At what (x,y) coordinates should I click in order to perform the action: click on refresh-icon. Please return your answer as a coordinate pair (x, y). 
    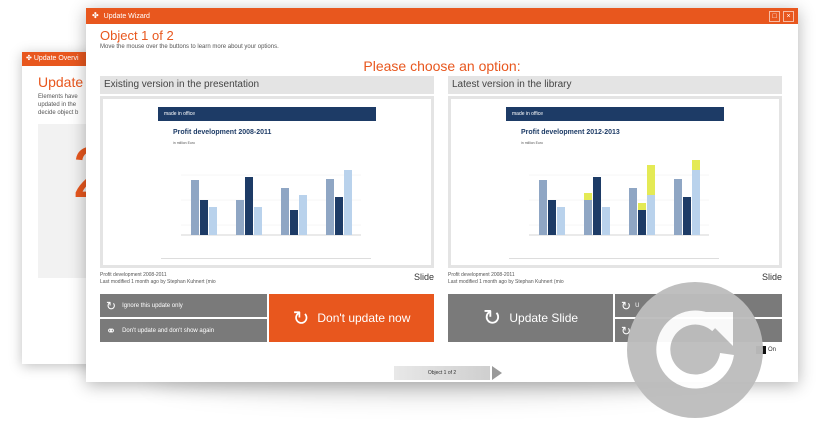
    Looking at the image, I should click on (695, 349).